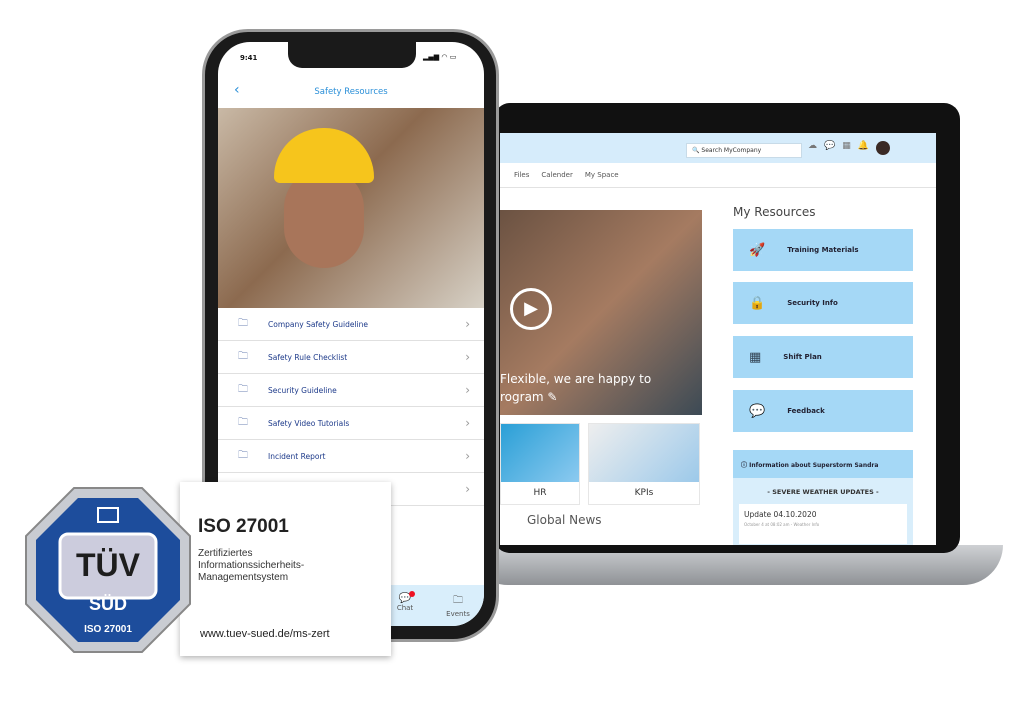 This screenshot has height=711, width=1024. I want to click on certification-title: ISO 27001, so click(243, 526).